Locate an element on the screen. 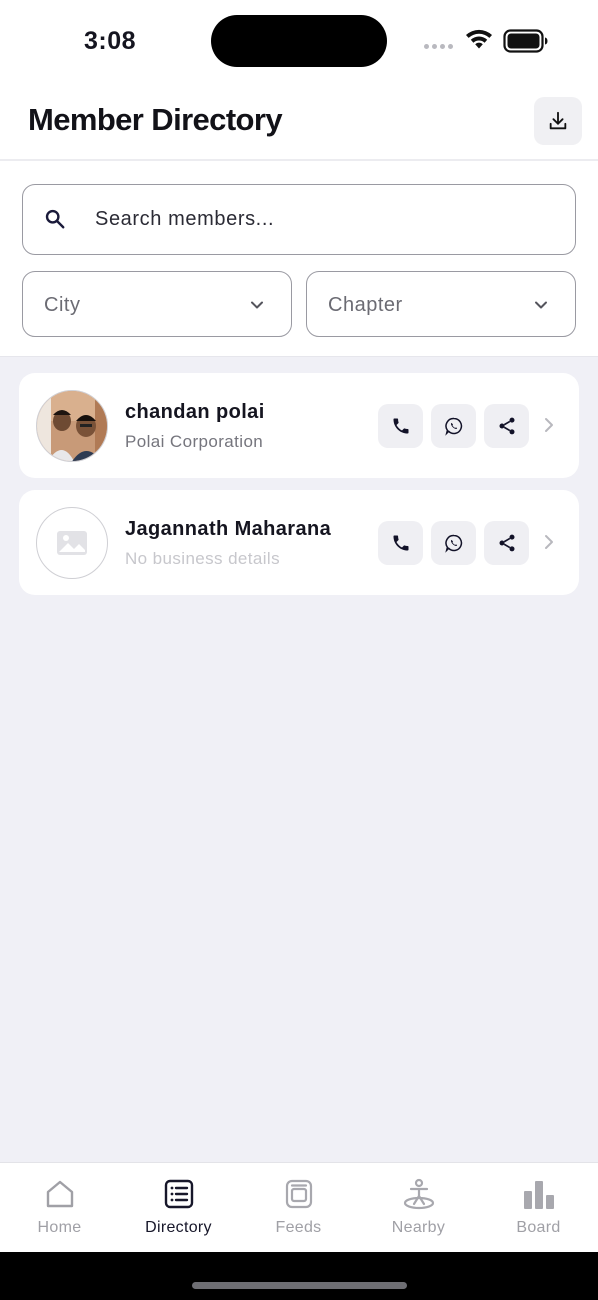 The image size is (598, 1300). nav-item-directory: Directory is located at coordinates (178, 1208).